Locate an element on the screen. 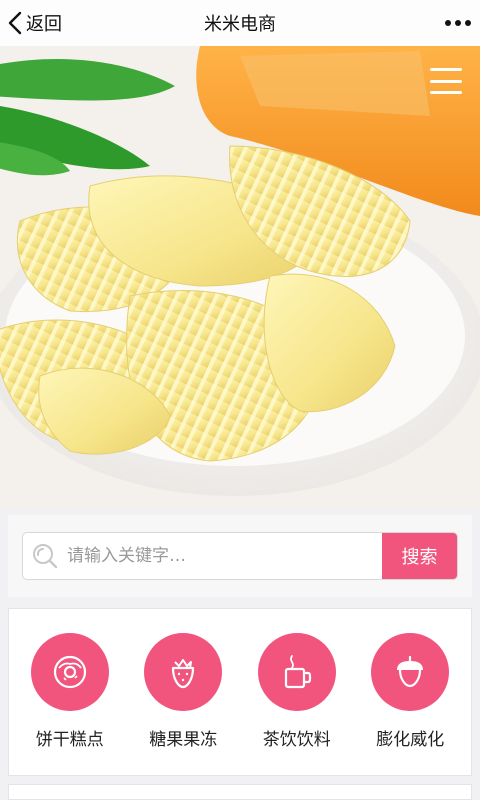 This screenshot has height=800, width=480. category-label: 膨化威化 is located at coordinates (410, 740).